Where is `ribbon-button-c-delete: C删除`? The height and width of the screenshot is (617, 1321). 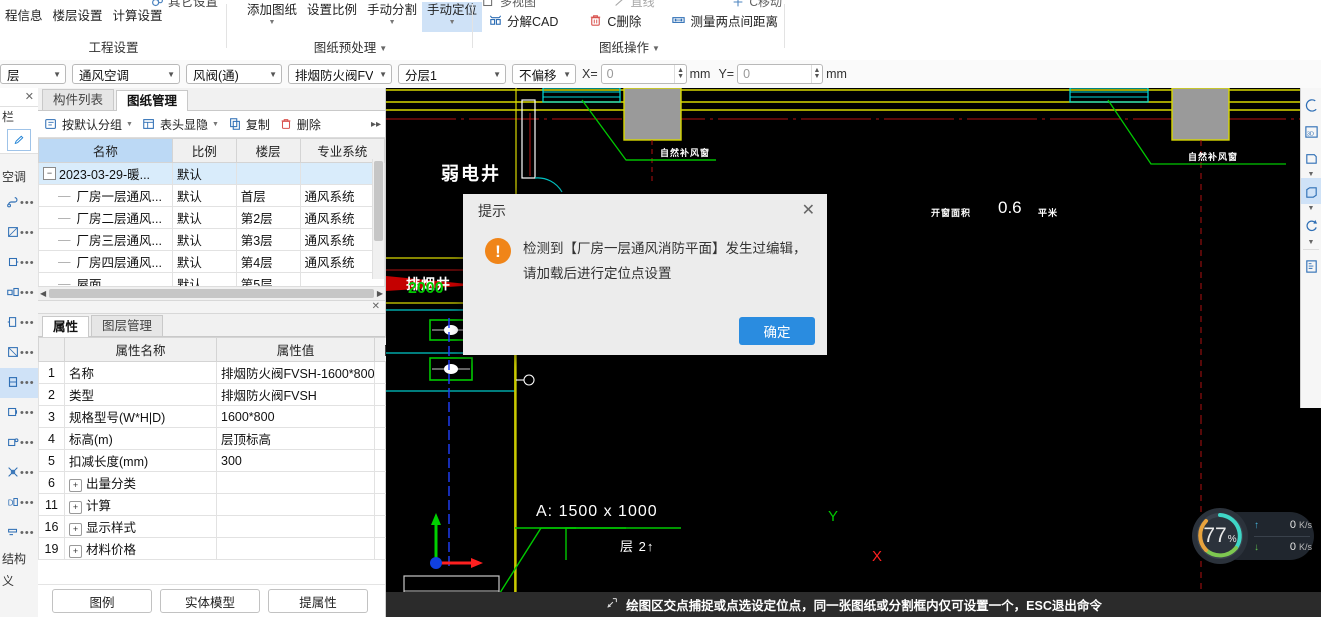
ribbon-button-c-delete: C删除 is located at coordinates (614, 20).